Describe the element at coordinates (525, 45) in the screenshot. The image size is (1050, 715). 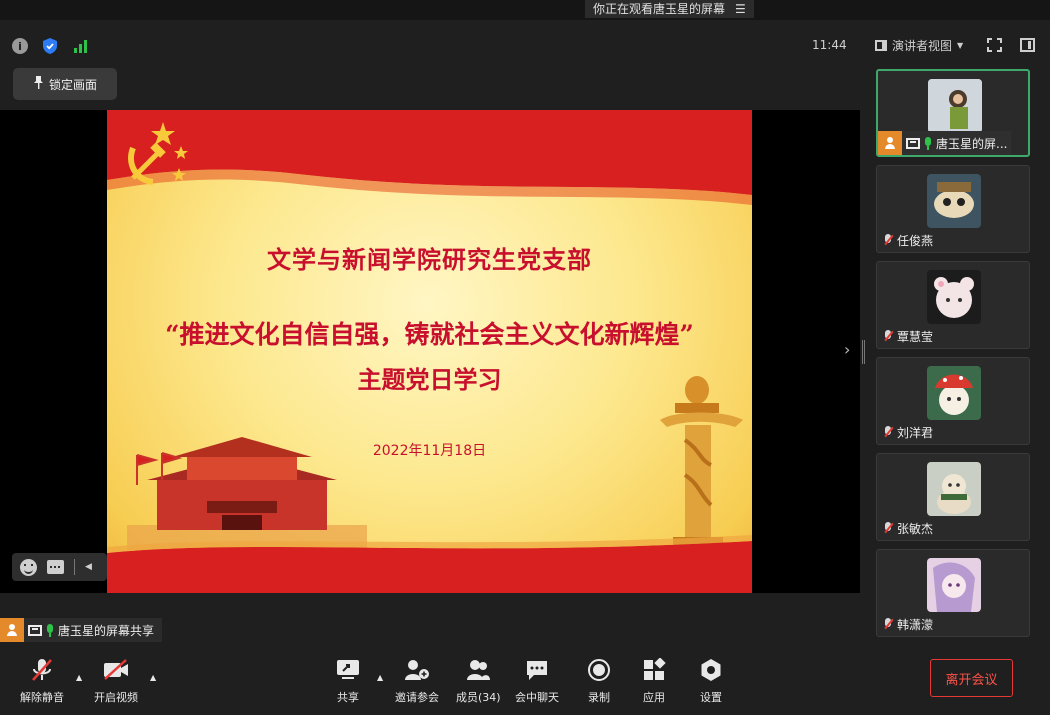
I see `meeting-header: i 11:44 演讲者视图 ▼` at that location.